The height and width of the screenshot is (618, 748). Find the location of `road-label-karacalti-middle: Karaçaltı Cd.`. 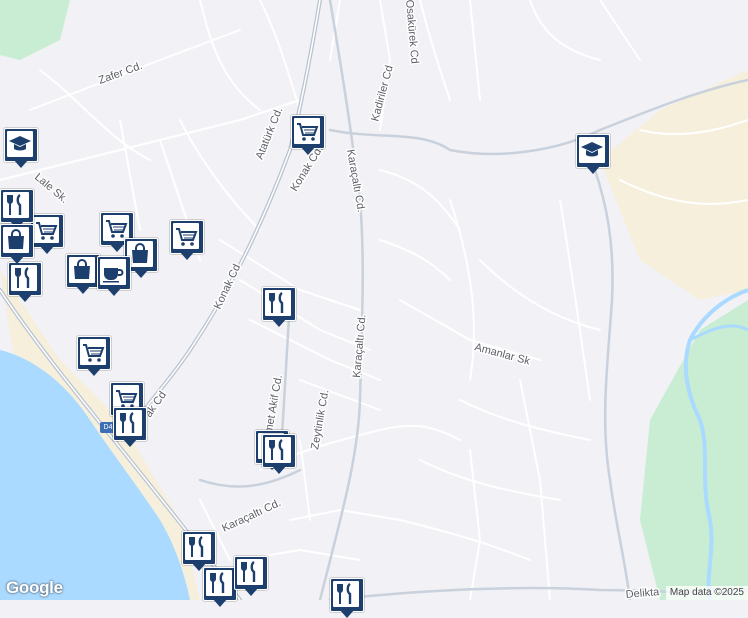

road-label-karacalti-middle: Karaçaltı Cd. is located at coordinates (359, 346).